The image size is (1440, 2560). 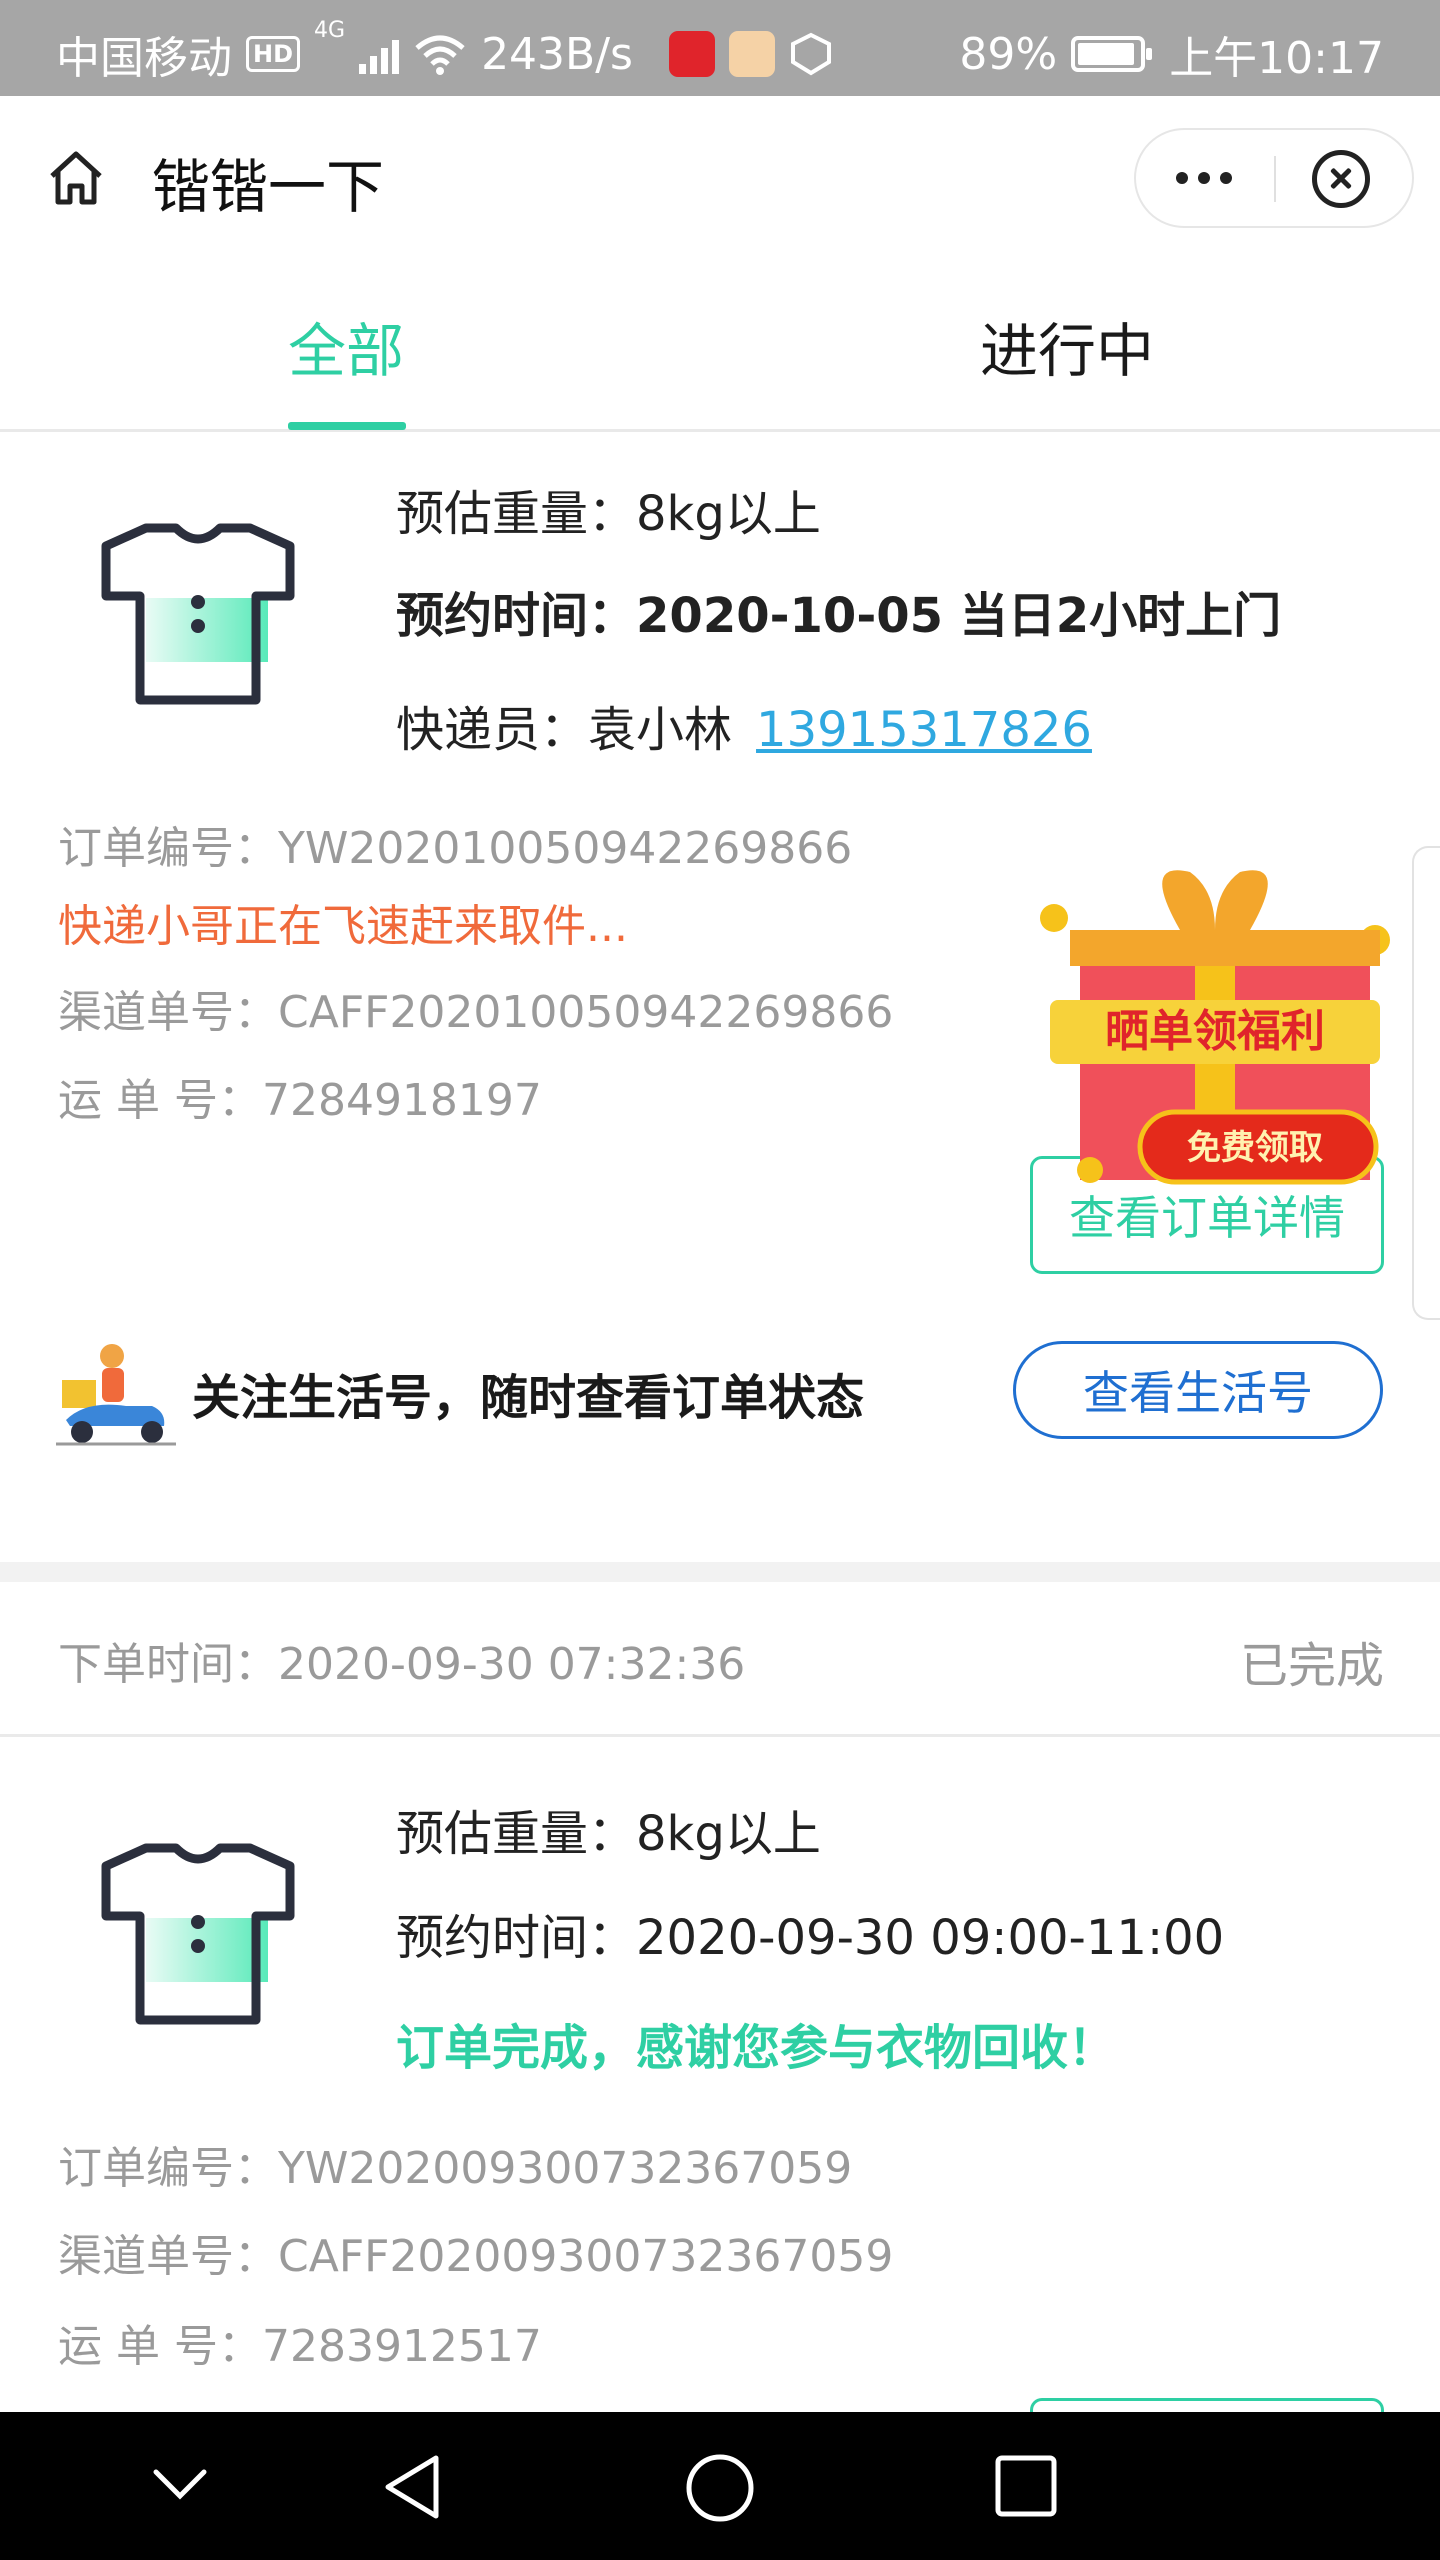 I want to click on tab-all: 全部, so click(x=346, y=346).